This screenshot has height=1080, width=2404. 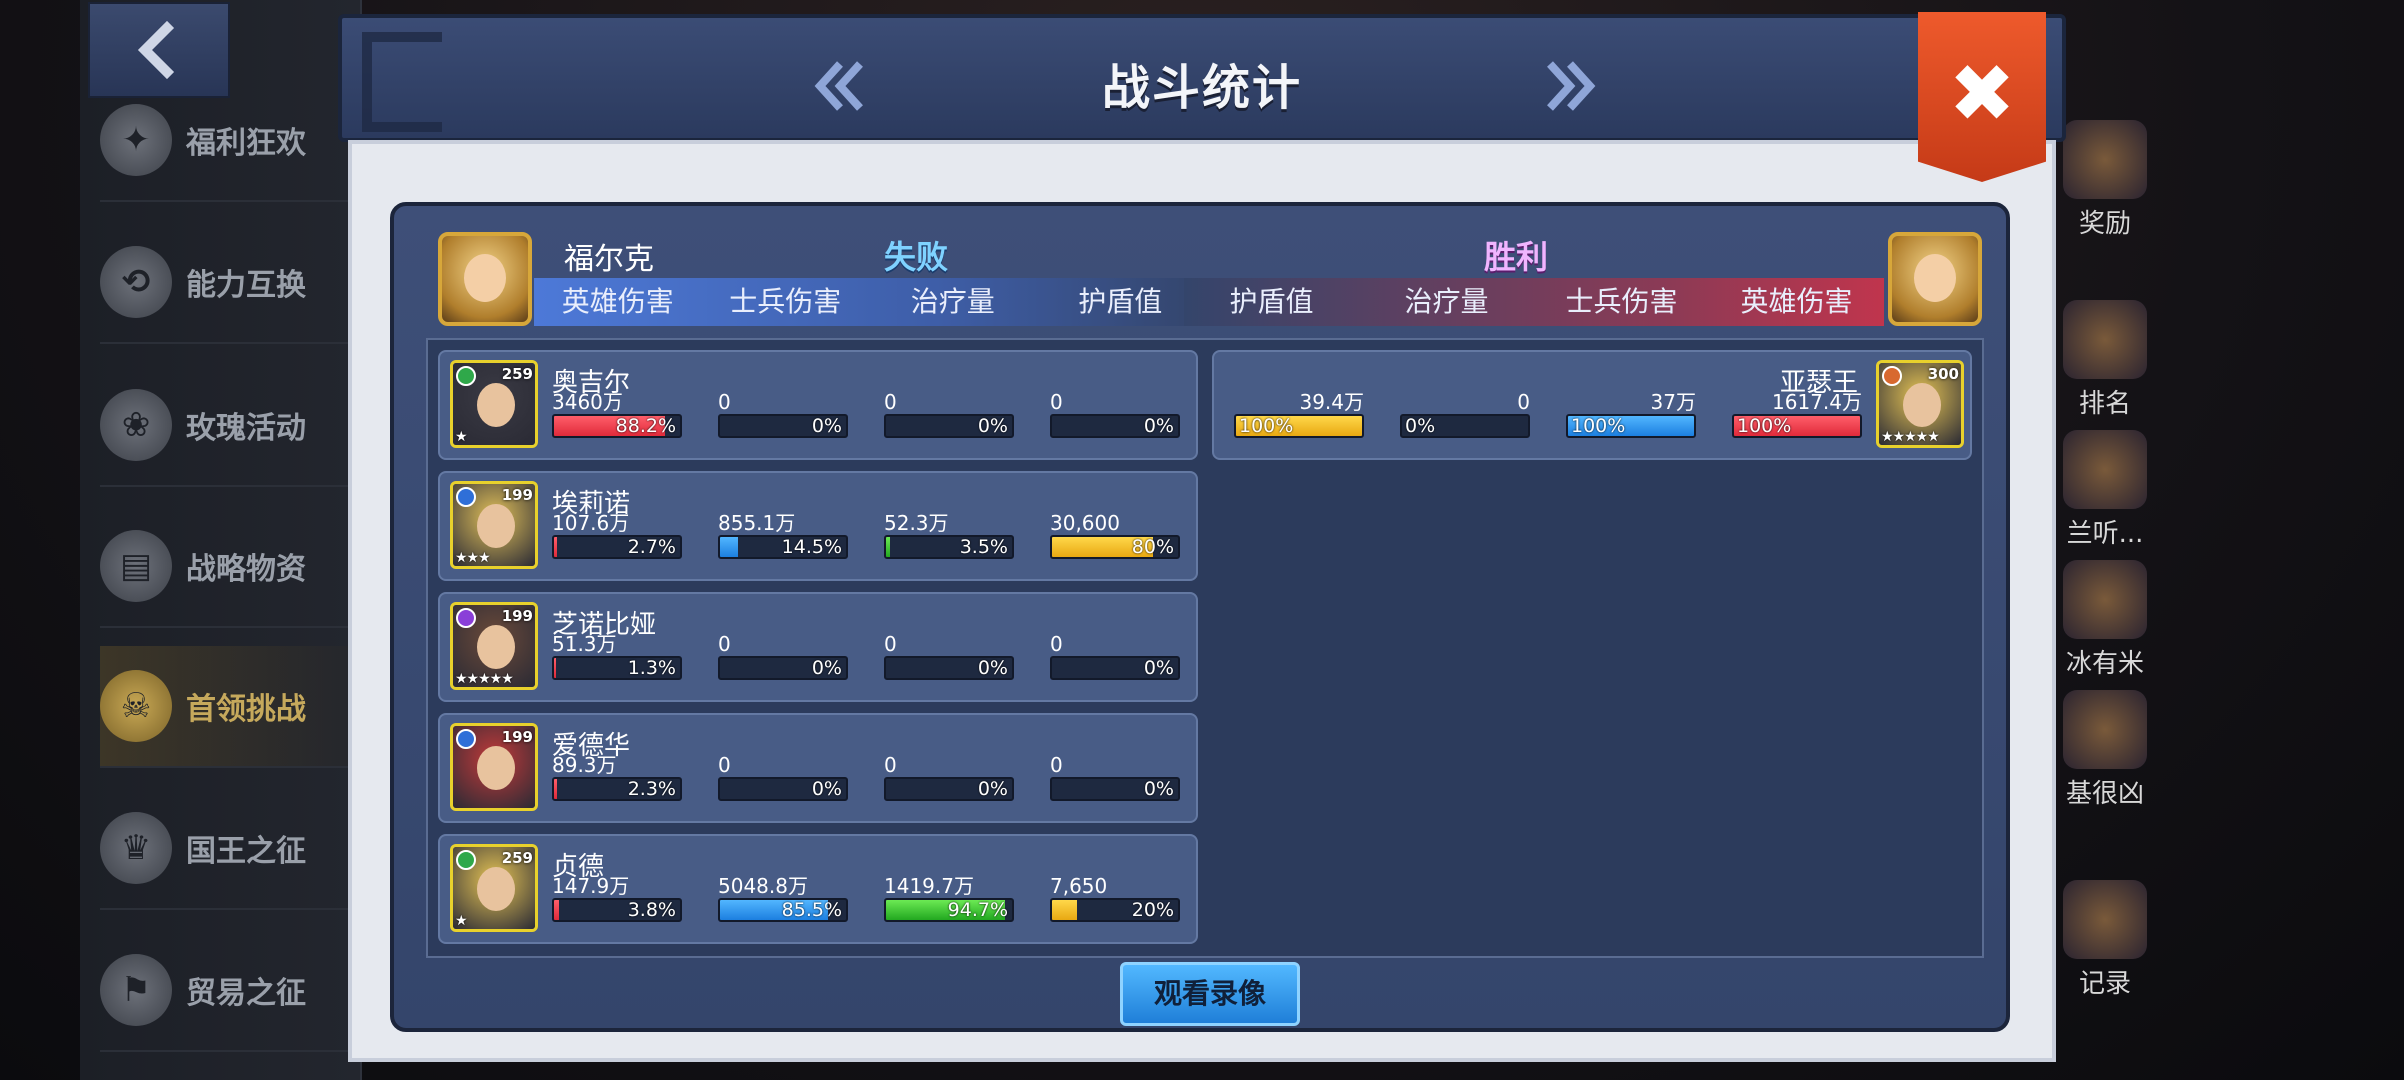 What do you see at coordinates (225, 141) in the screenshot?
I see `menu-item-0: ✦ 福利狂欢` at bounding box center [225, 141].